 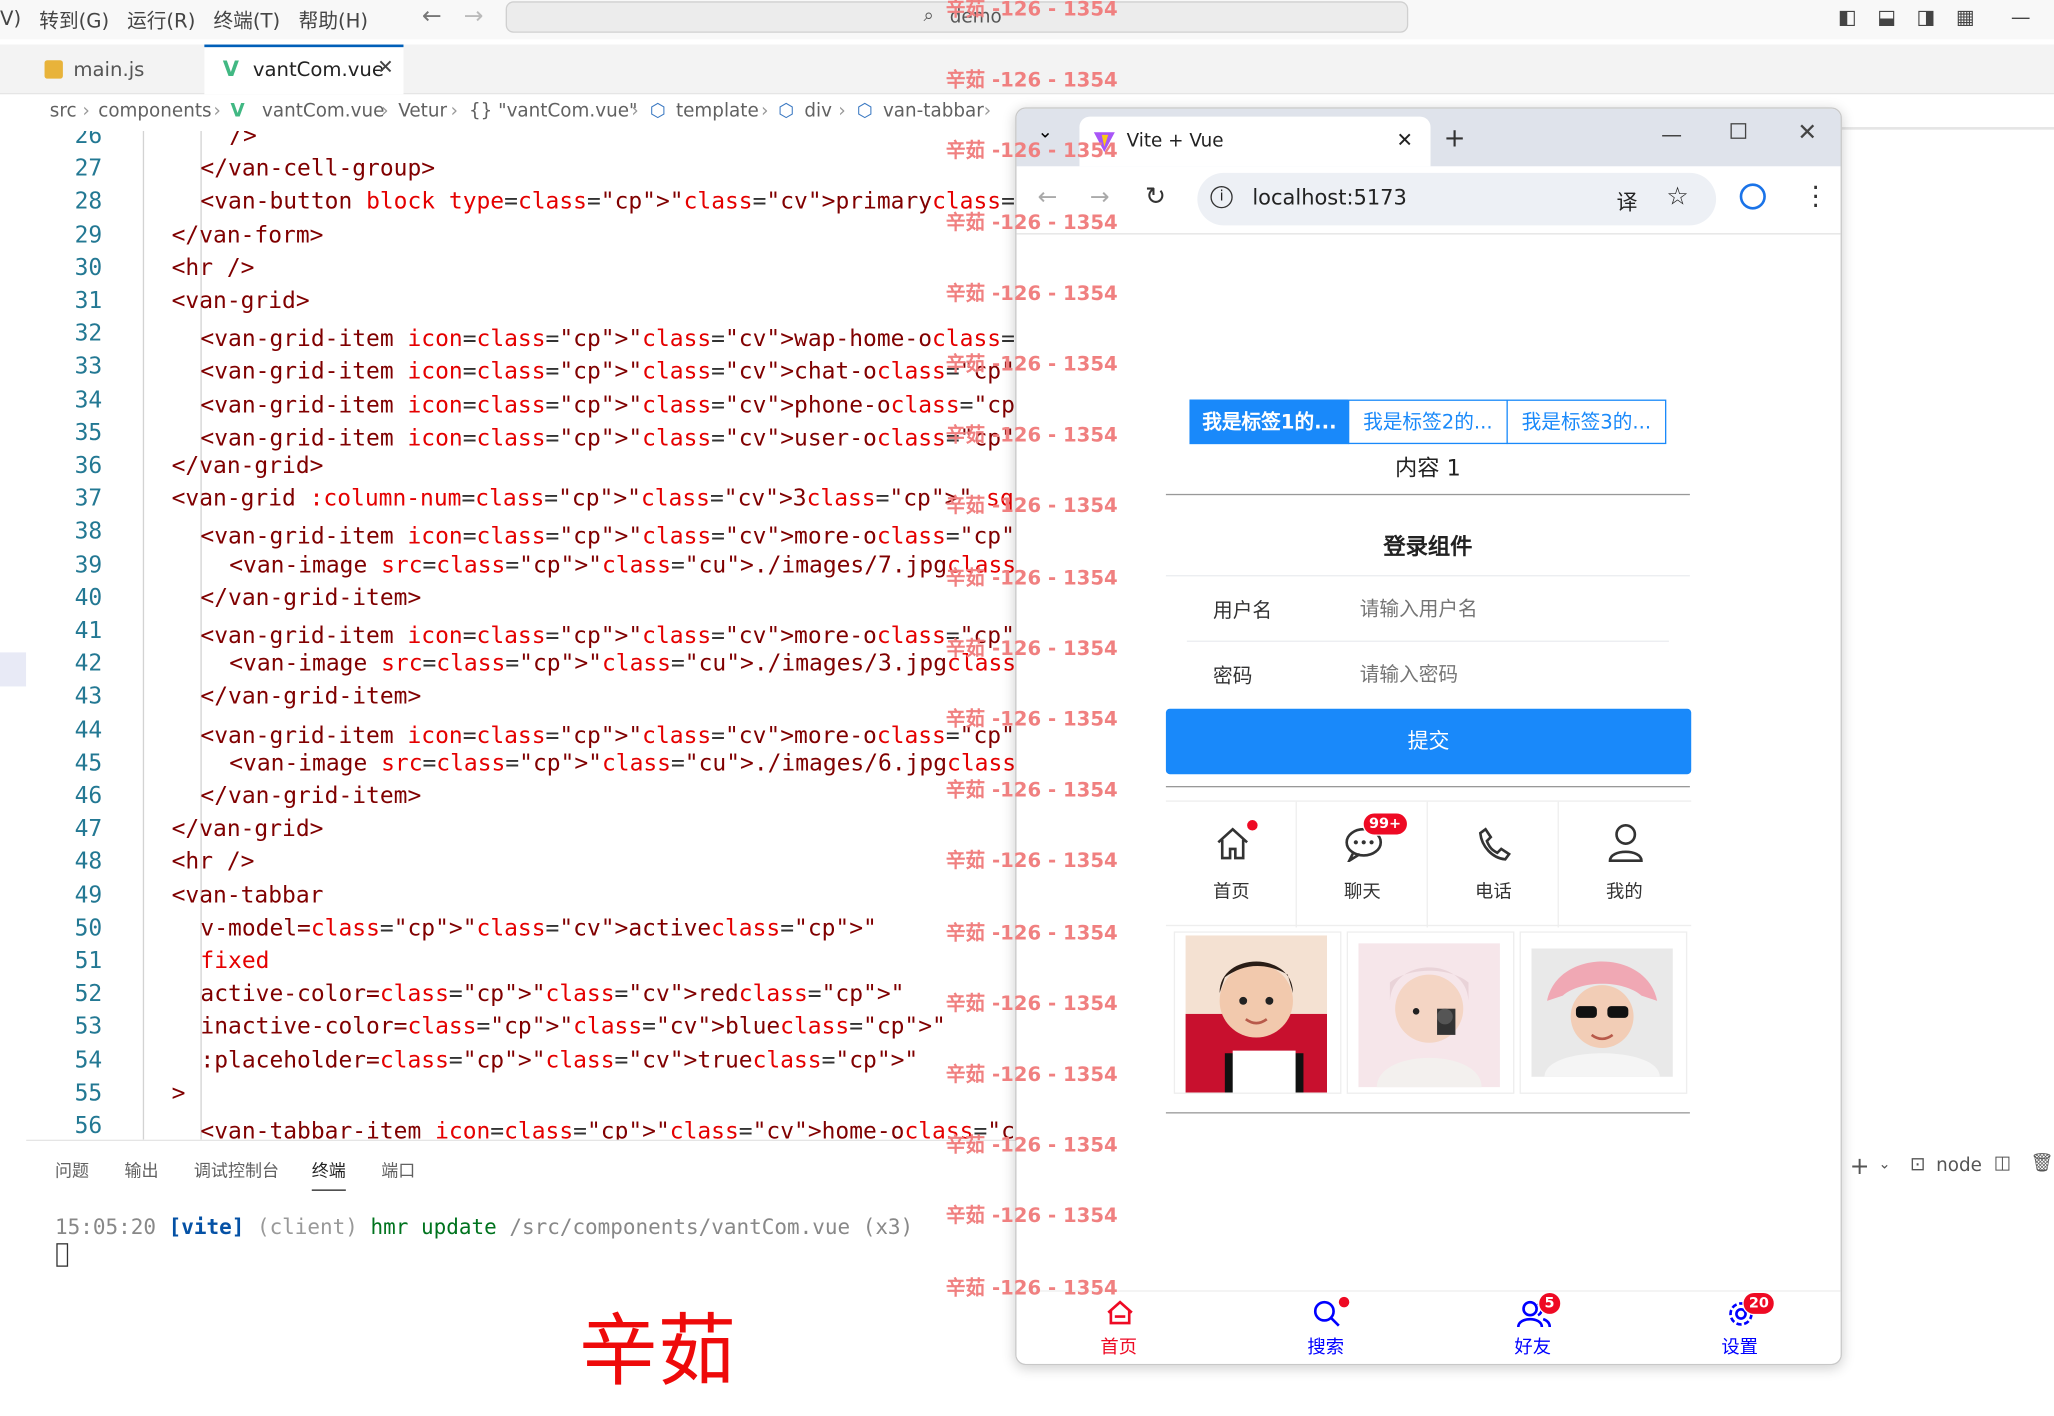 I want to click on code-line: </van-form>, so click(x=247, y=235).